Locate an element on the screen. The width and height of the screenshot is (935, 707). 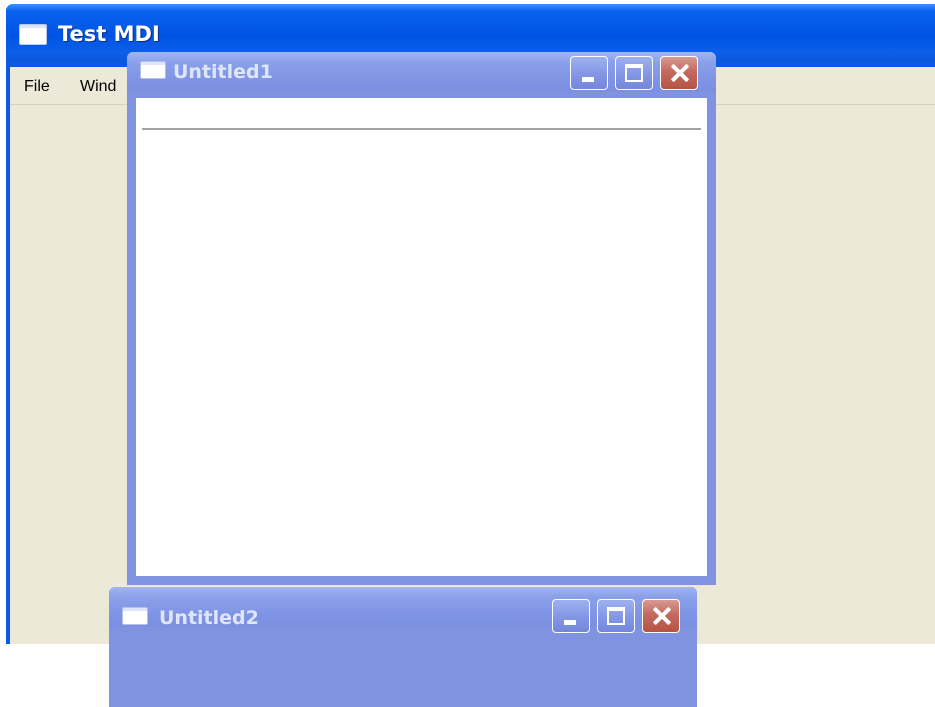
child-titlebar-untitled1: Untitled1 is located at coordinates (421, 72).